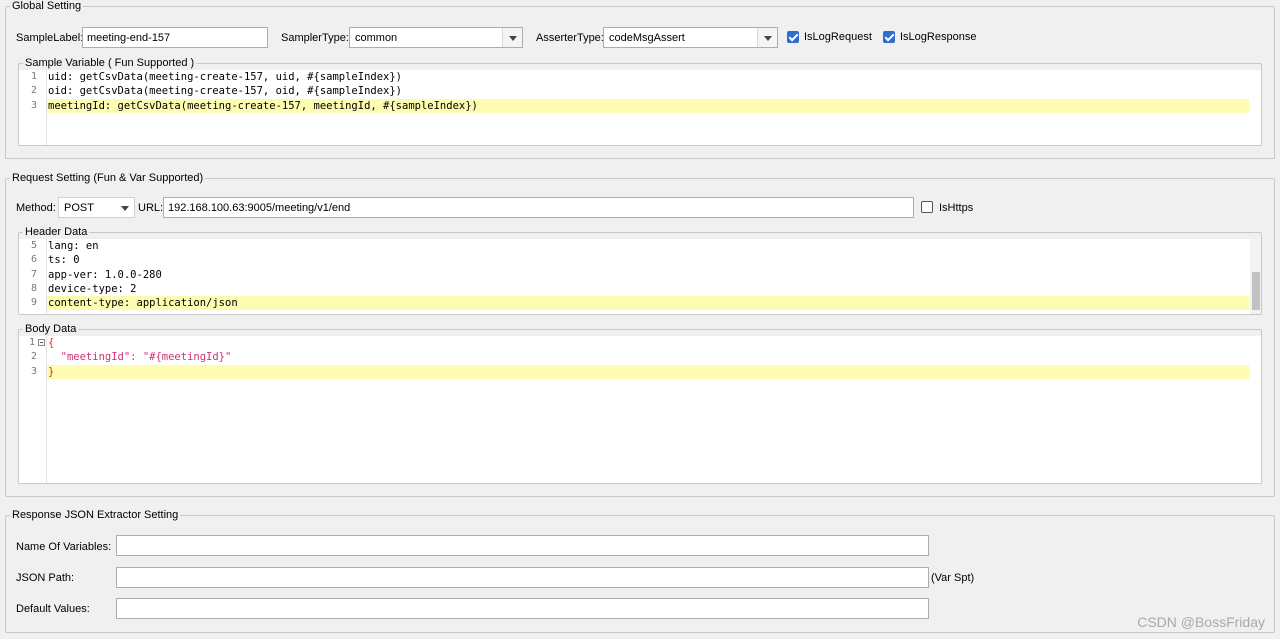 This screenshot has width=1280, height=639. Describe the element at coordinates (315, 38) in the screenshot. I see `sampler-type-label: SamplerType:` at that location.